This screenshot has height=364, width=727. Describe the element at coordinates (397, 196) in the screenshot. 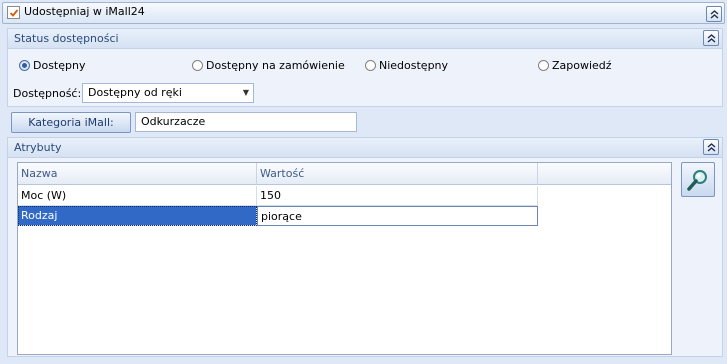

I see `cell-value: 150` at that location.